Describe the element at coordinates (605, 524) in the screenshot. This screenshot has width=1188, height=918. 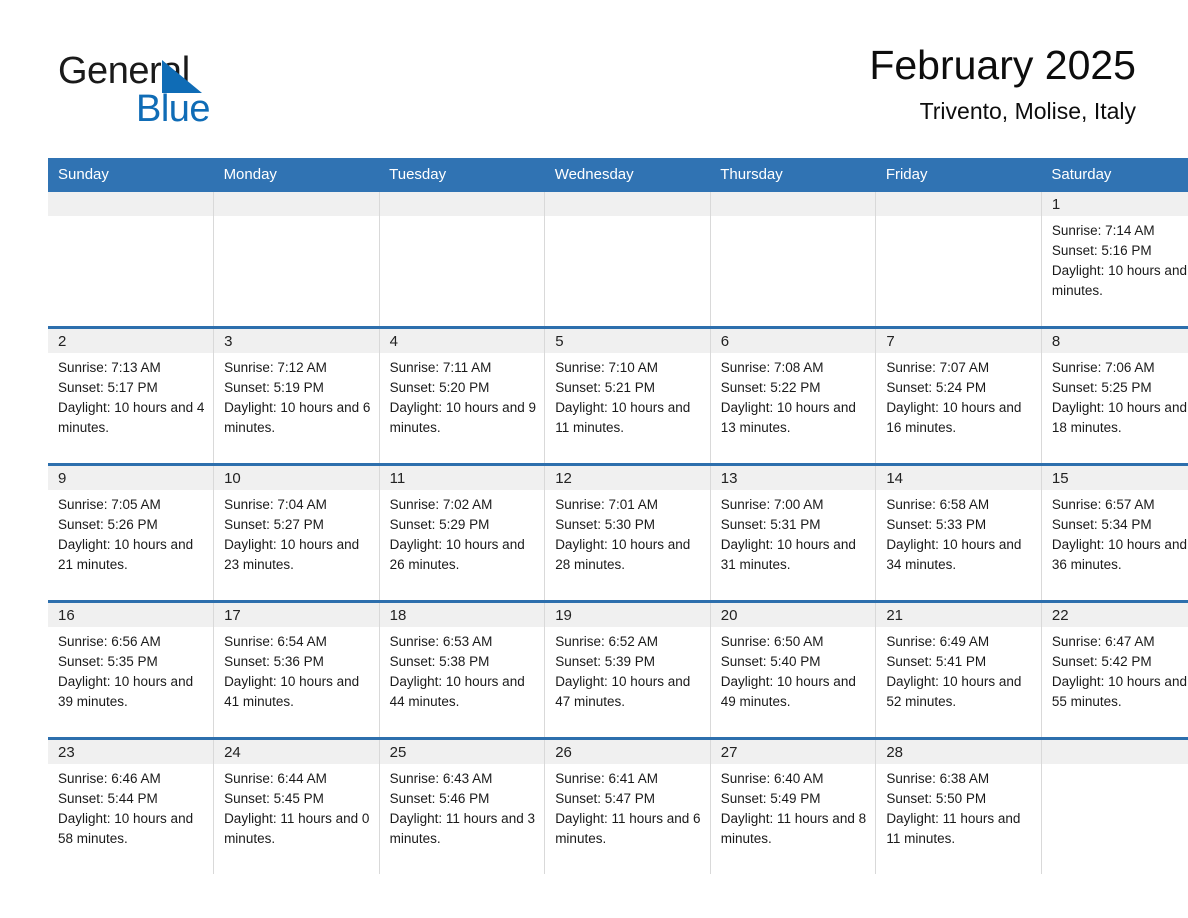
I see `sunset-text: Sunset: 5:30 PM` at that location.